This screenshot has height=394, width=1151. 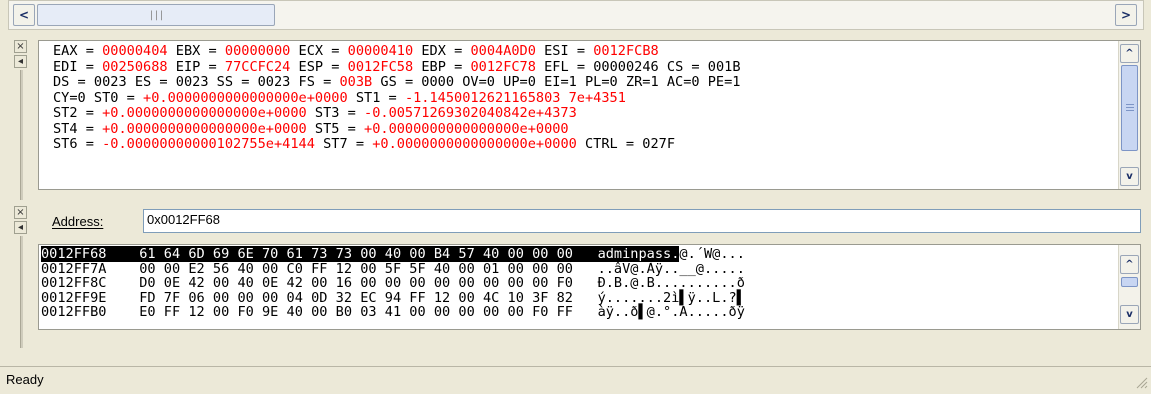 What do you see at coordinates (196, 66) in the screenshot?
I see `register-label: EIP =` at bounding box center [196, 66].